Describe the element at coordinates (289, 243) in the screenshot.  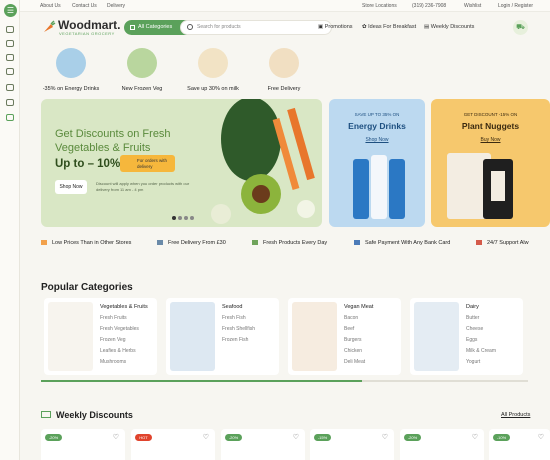
I see `feature-item: Fresh Products Every Day` at that location.